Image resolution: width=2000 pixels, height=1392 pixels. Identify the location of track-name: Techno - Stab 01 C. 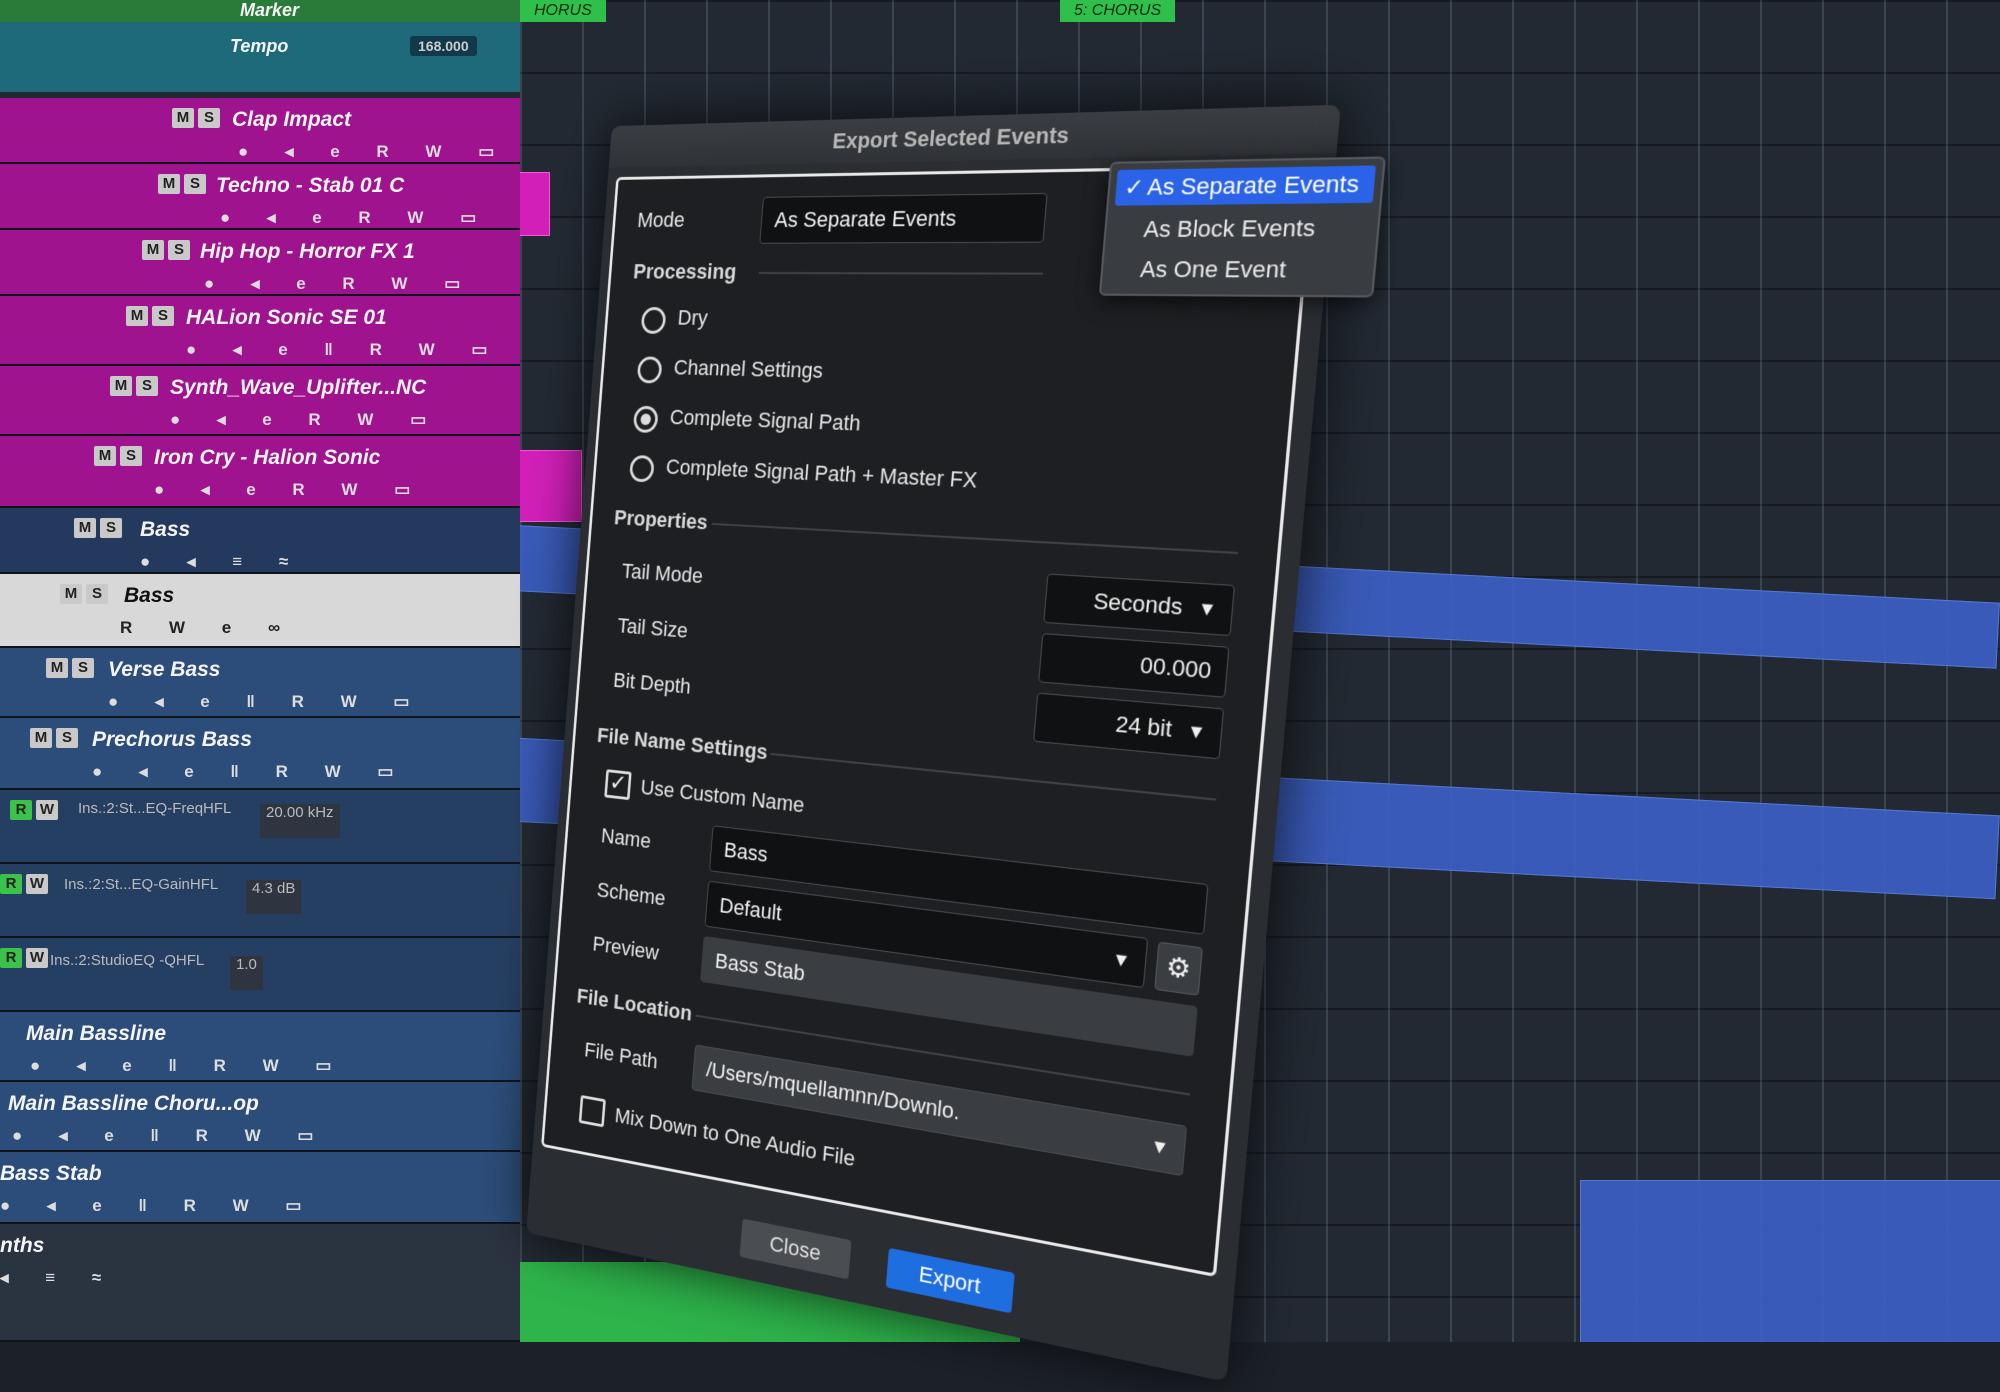
(310, 186).